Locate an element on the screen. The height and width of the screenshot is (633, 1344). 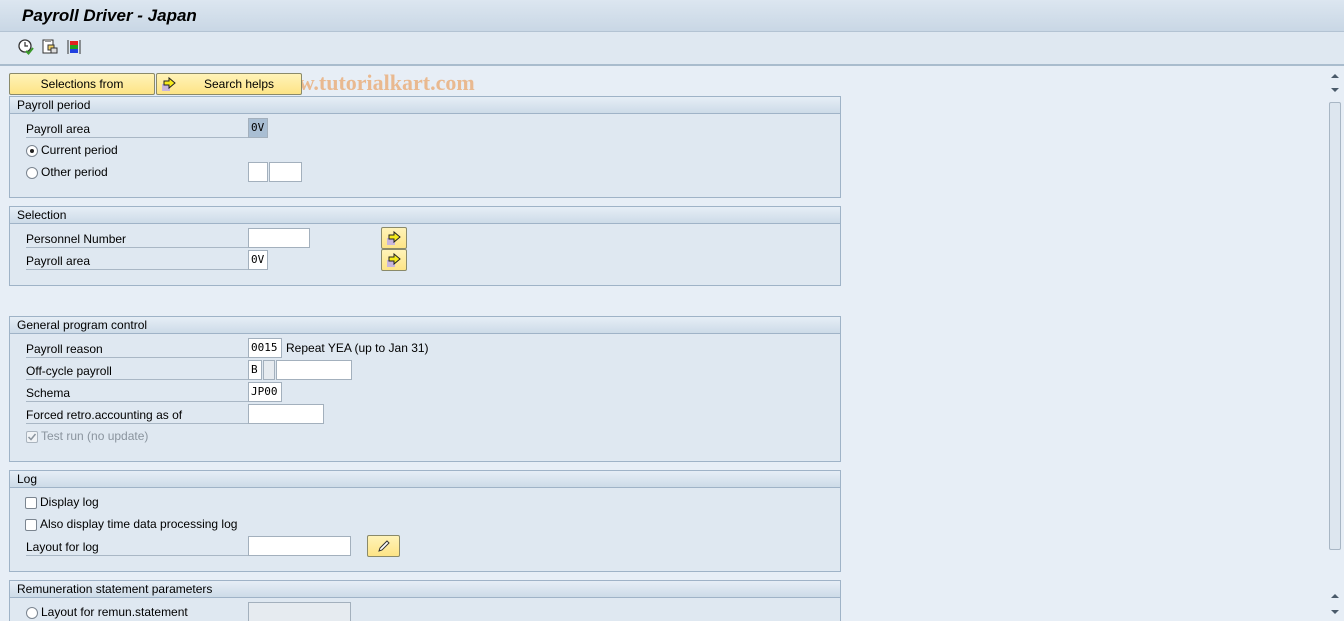
time-data-log-label: Also display time data processing log is located at coordinates (139, 524).